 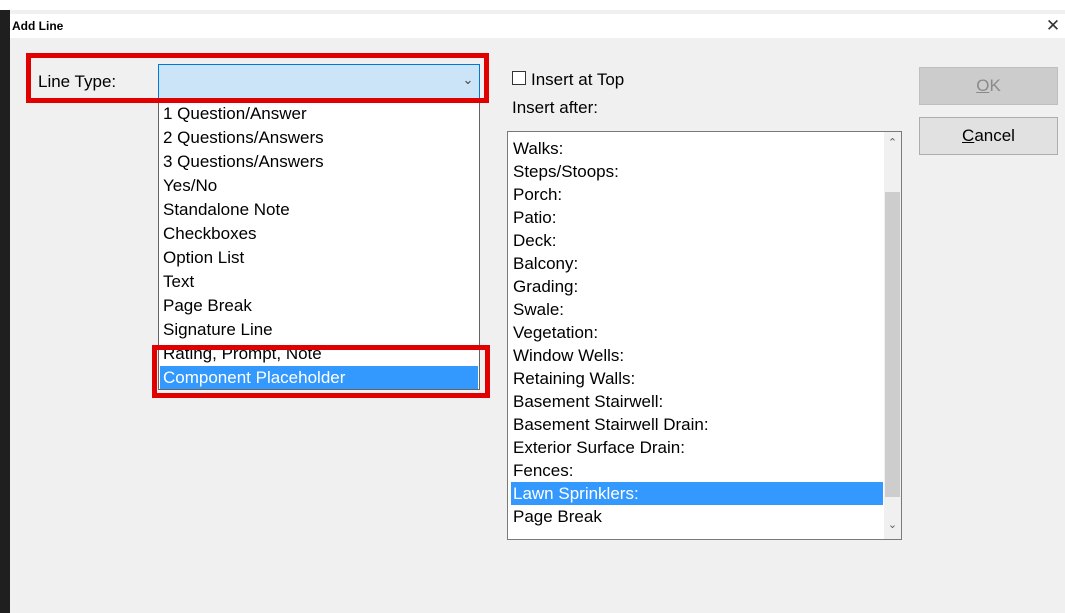 What do you see at coordinates (537, 26) in the screenshot?
I see `title-bar: Add Line ✕` at bounding box center [537, 26].